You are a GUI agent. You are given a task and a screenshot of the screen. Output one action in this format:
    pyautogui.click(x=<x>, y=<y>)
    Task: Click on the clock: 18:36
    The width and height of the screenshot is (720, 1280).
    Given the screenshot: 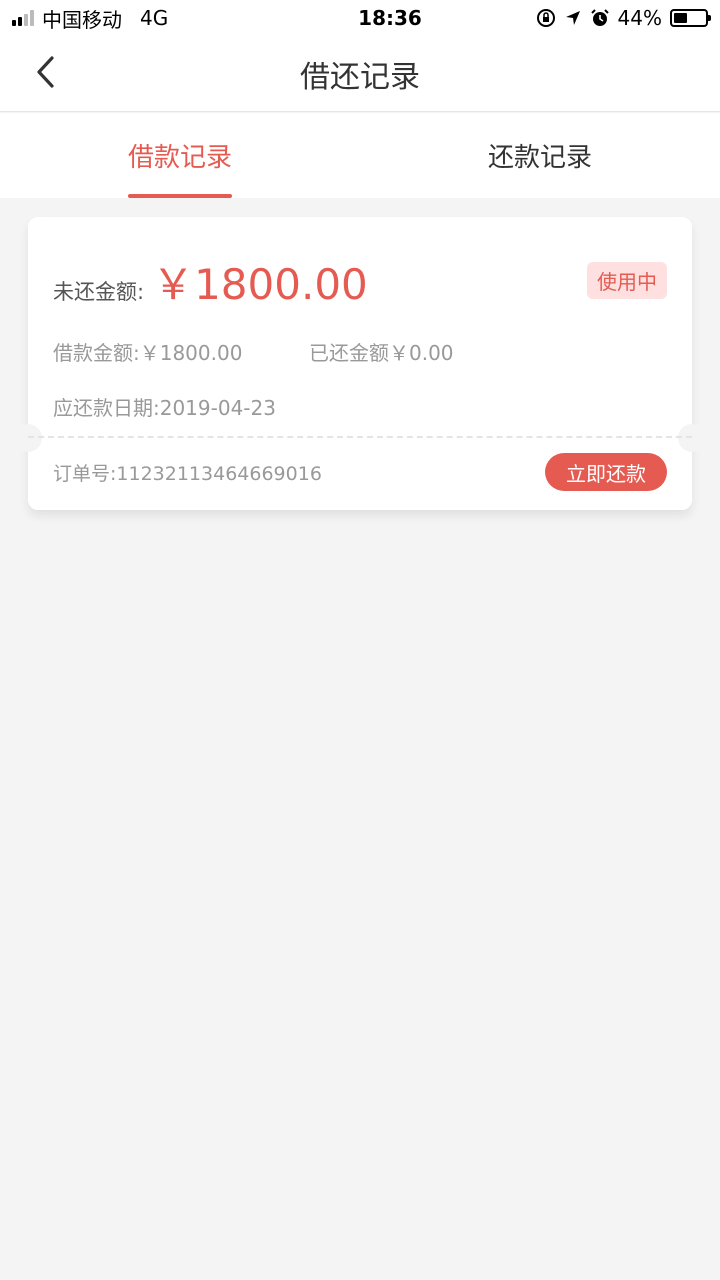 What is the action you would take?
    pyautogui.click(x=390, y=18)
    